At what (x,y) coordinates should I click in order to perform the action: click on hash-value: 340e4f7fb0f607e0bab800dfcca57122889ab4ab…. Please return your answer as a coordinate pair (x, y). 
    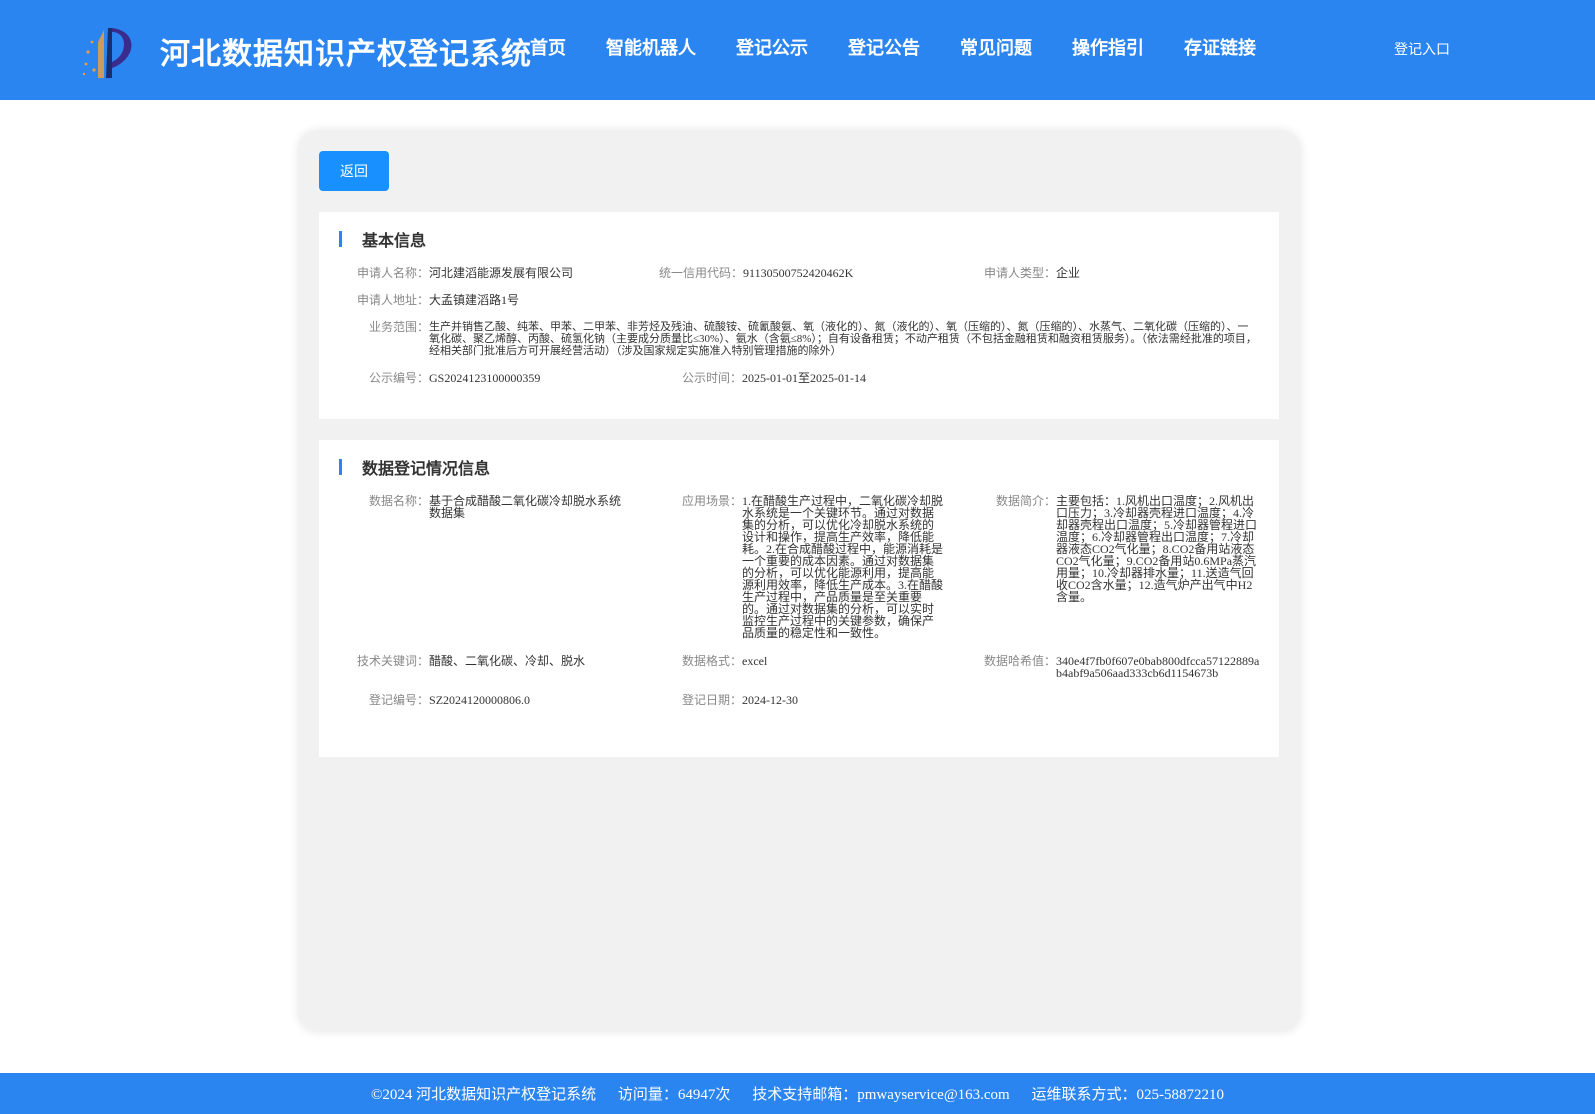
    Looking at the image, I should click on (1158, 667).